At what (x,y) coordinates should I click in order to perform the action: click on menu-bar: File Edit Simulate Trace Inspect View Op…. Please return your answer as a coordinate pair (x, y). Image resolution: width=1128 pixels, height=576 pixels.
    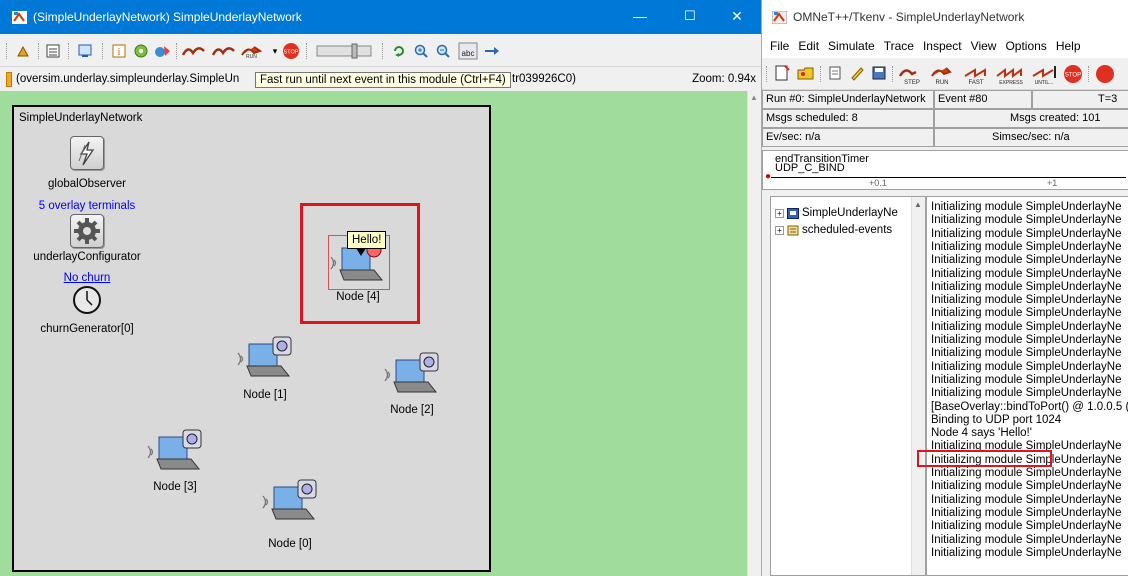
    Looking at the image, I should click on (945, 46).